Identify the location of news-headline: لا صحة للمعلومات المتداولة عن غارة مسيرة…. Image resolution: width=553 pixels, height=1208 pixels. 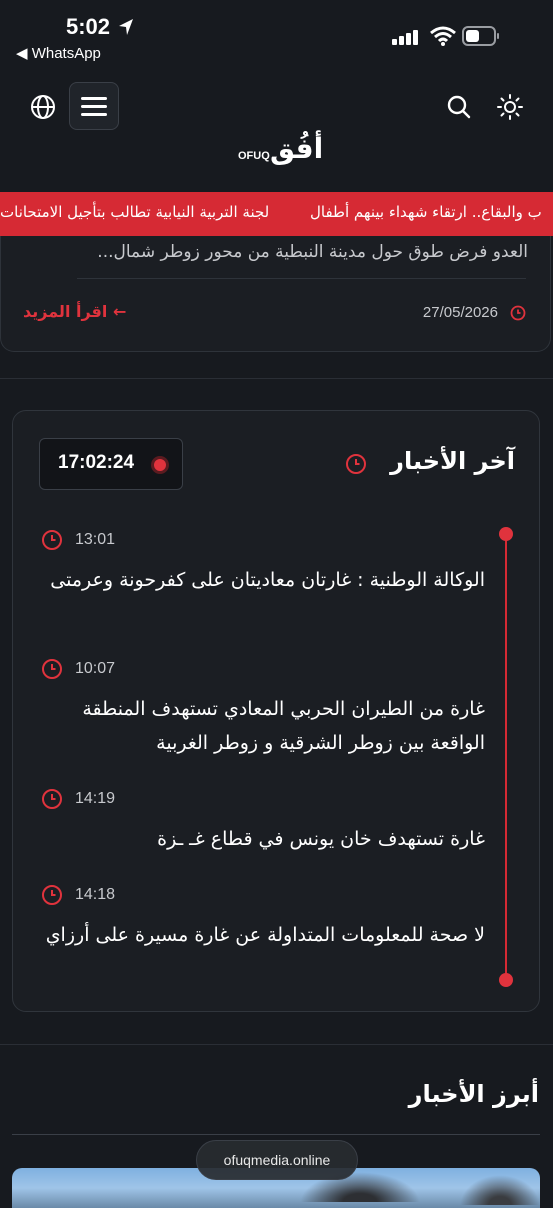
(261, 935).